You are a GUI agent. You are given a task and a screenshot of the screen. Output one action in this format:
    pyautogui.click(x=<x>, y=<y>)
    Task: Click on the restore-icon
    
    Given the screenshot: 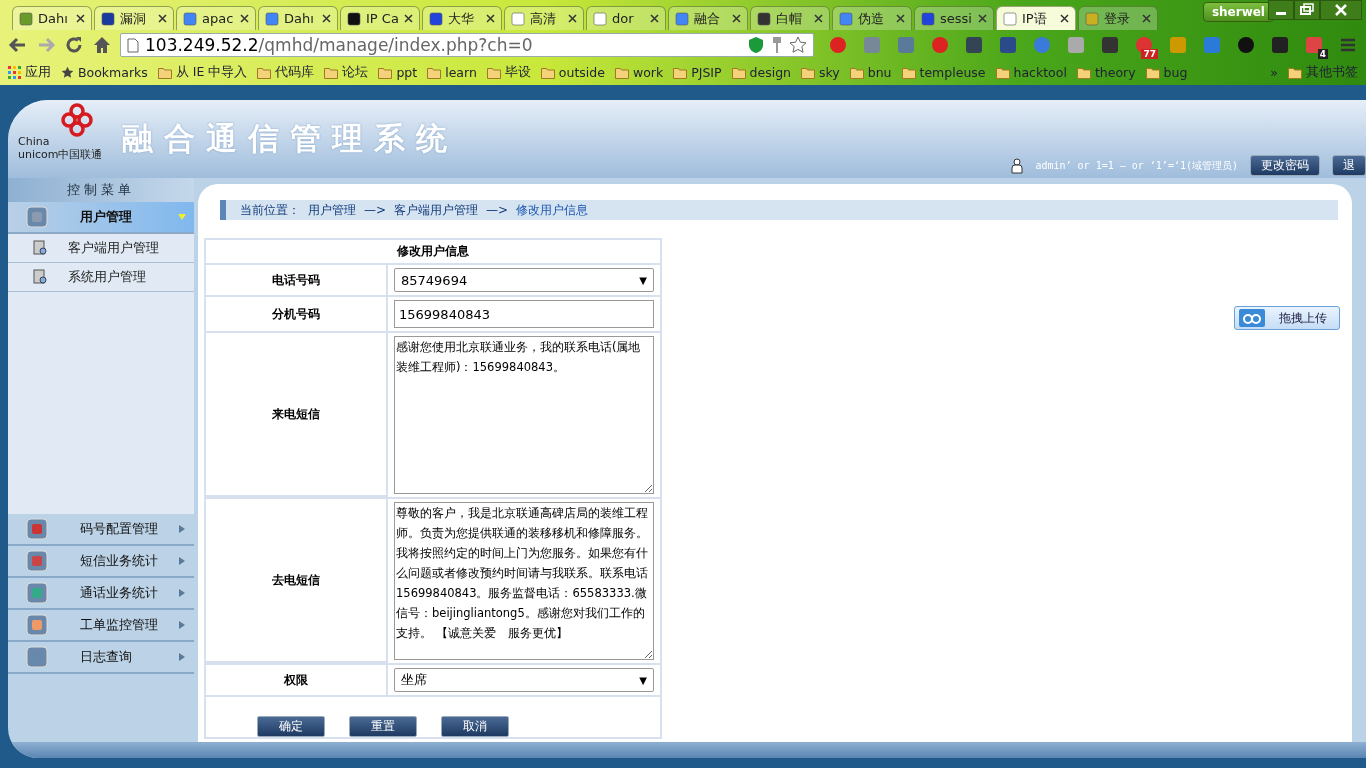 What is the action you would take?
    pyautogui.click(x=1307, y=10)
    